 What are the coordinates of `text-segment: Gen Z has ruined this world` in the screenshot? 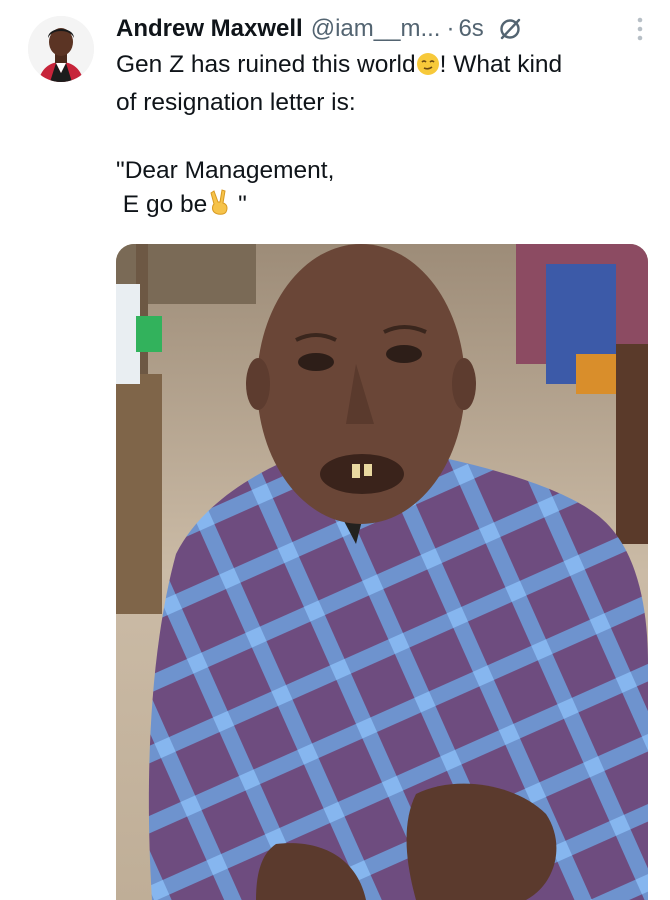 It's located at (266, 64).